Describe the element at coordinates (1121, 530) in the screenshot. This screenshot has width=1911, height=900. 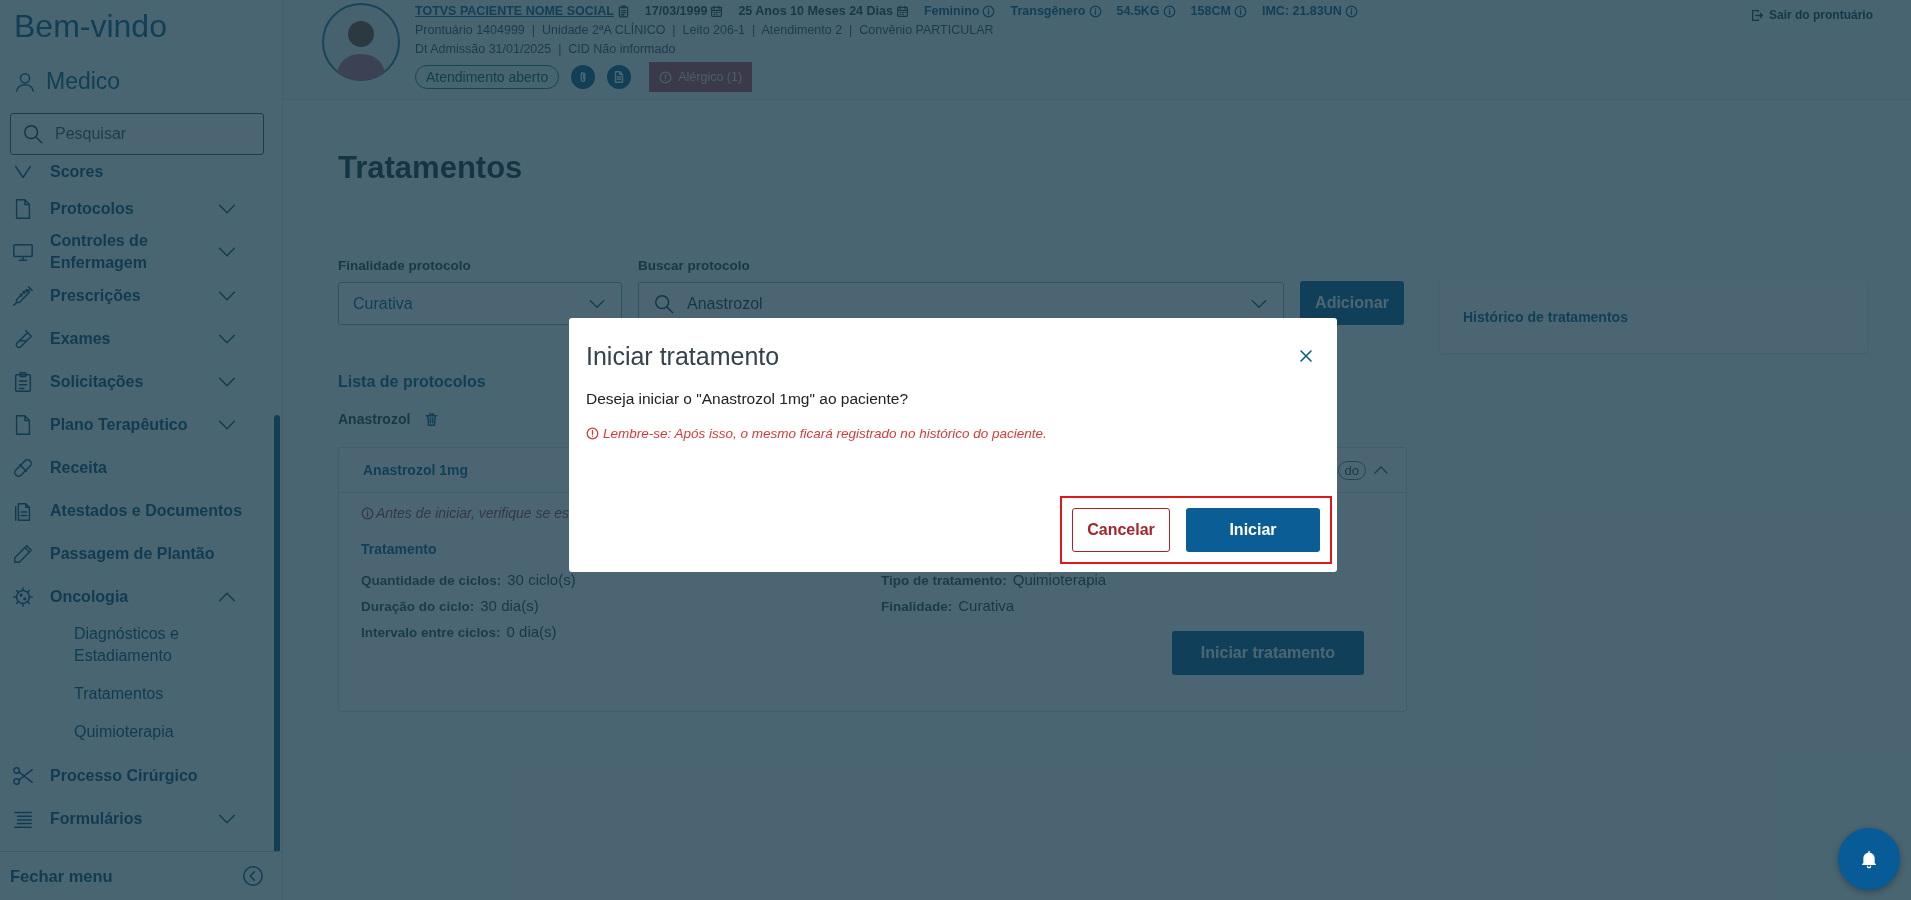
I see `cancel-button: Cancelar` at that location.